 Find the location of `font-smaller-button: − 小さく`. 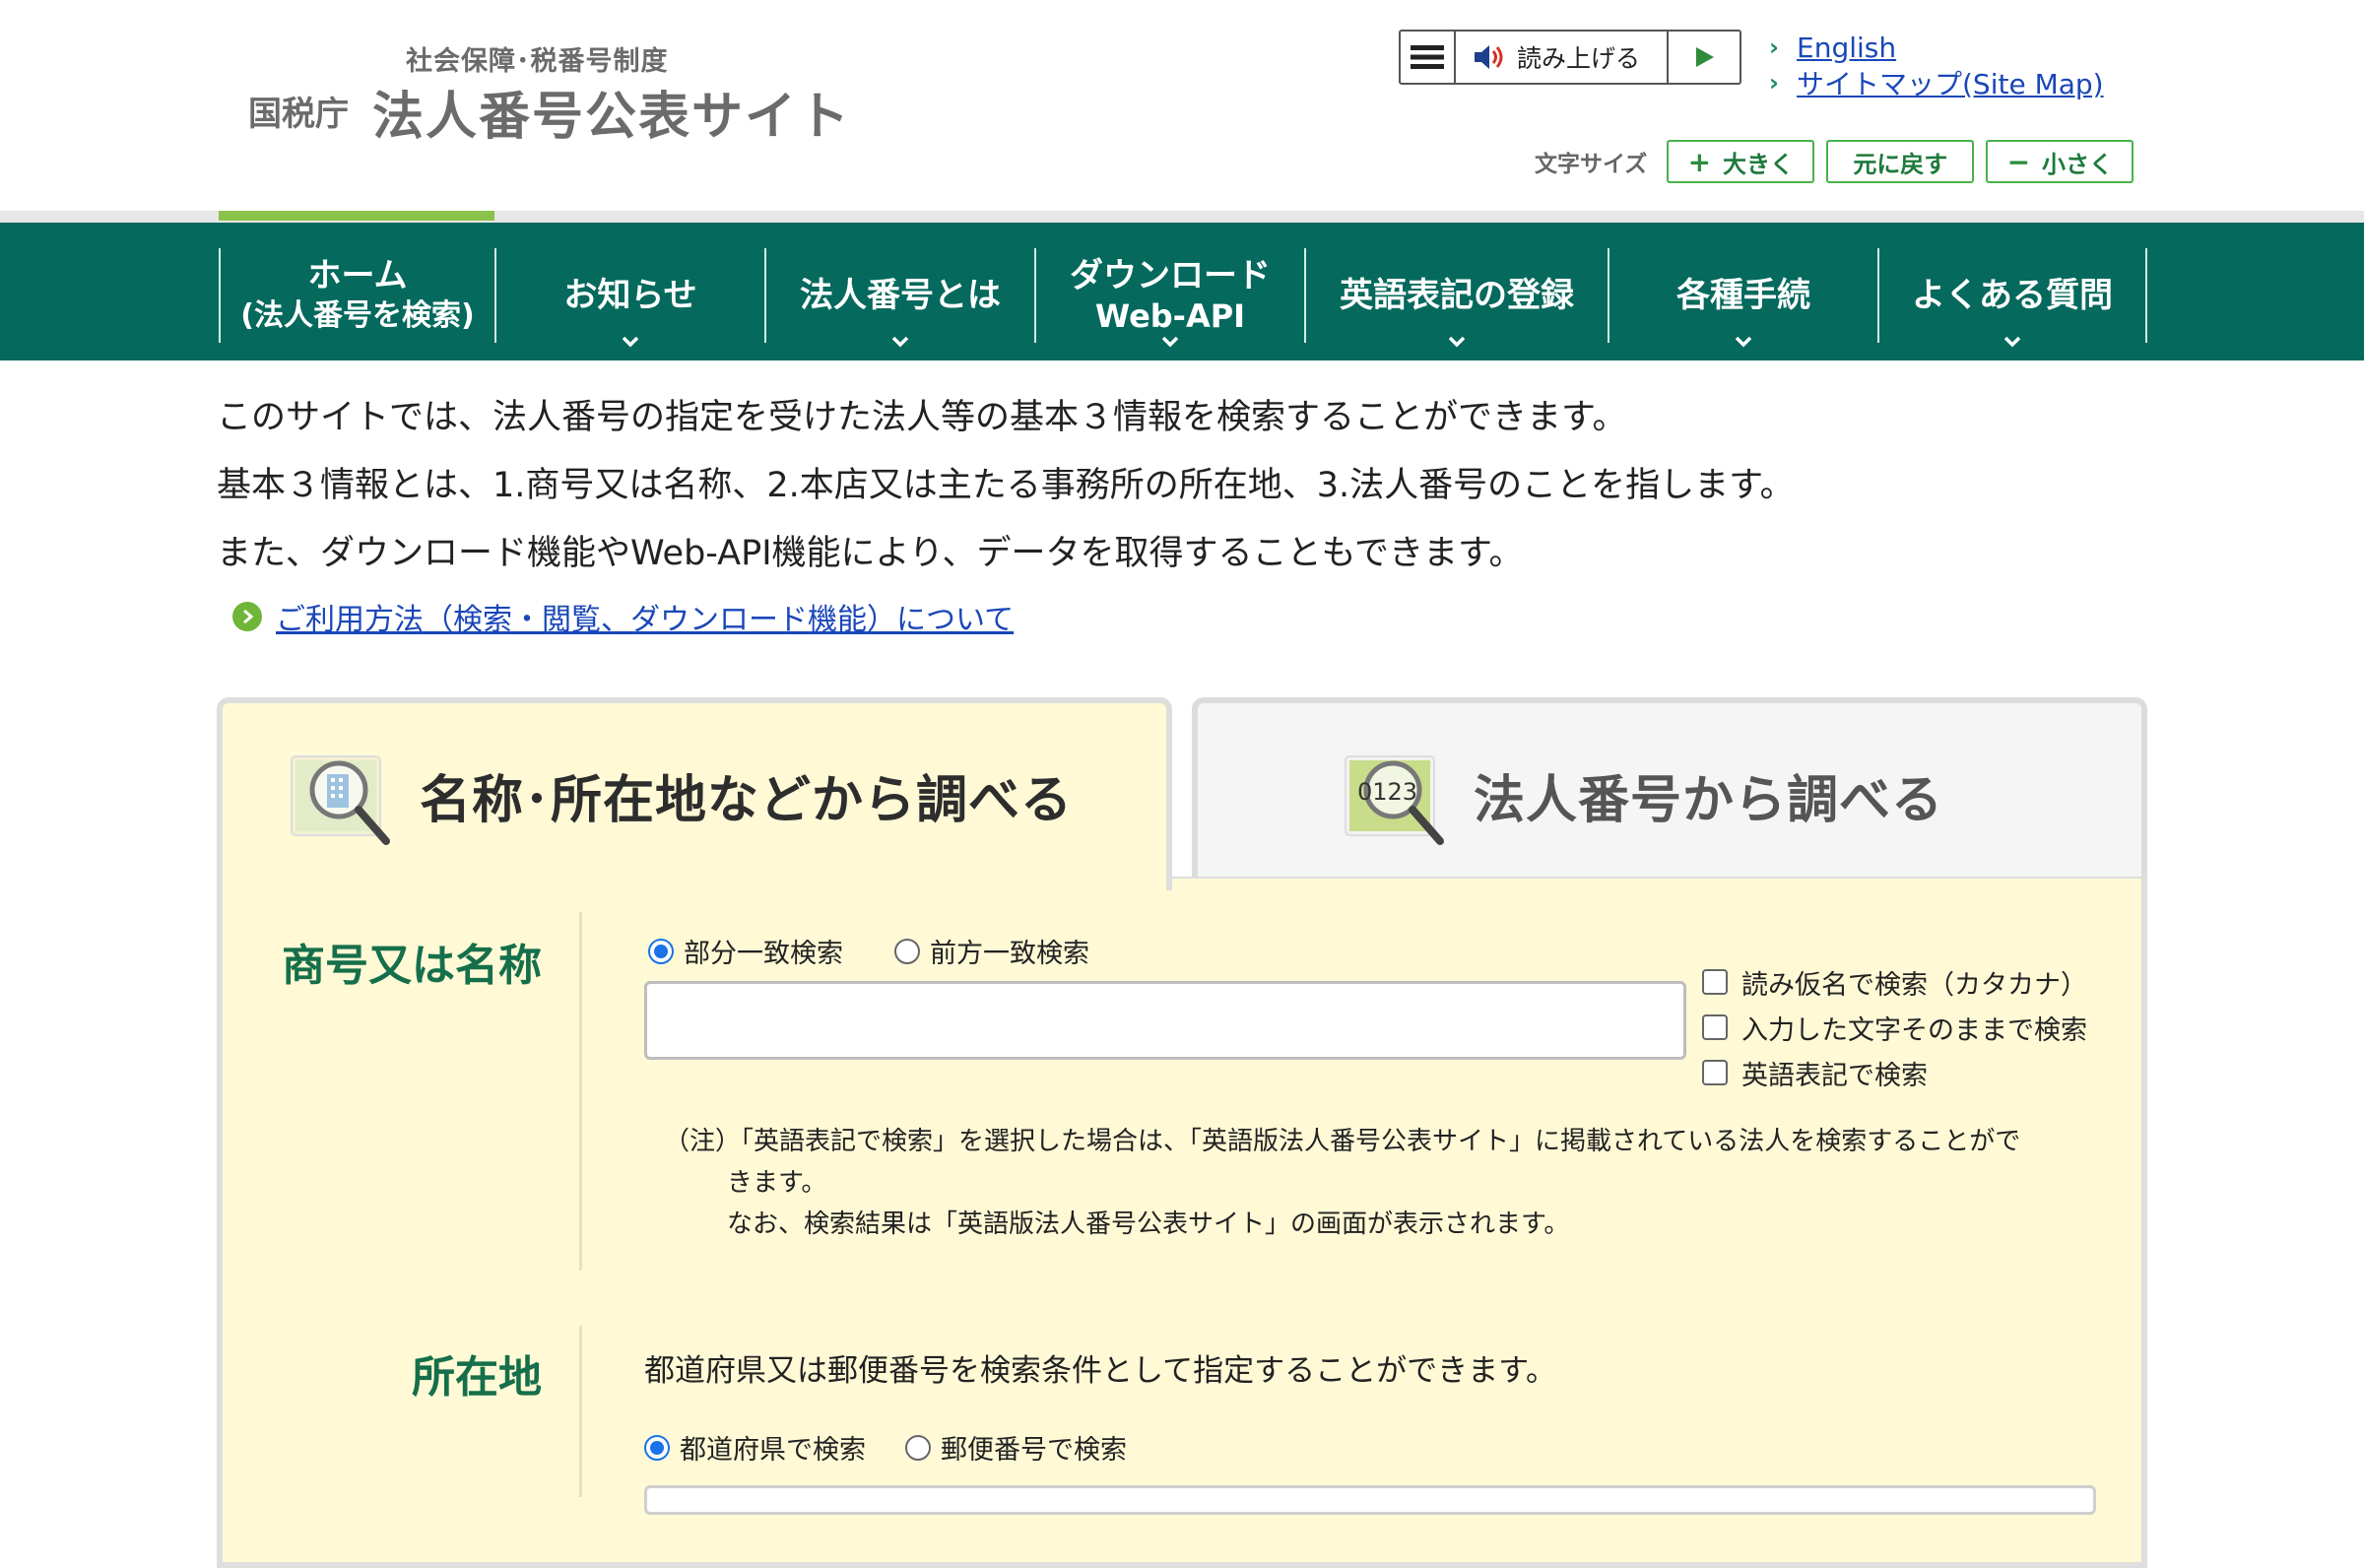

font-smaller-button: − 小さく is located at coordinates (2060, 161).